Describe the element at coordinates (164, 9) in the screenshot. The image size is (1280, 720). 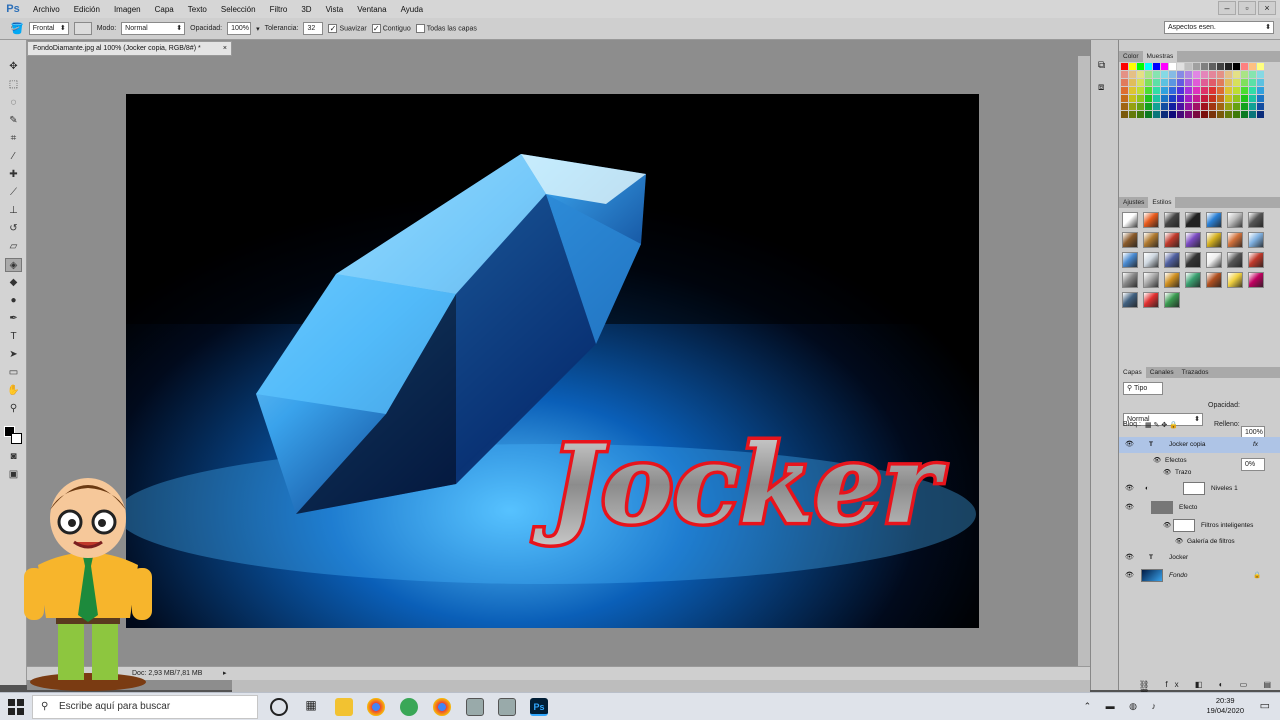
I see `menu-capa: Capa` at that location.